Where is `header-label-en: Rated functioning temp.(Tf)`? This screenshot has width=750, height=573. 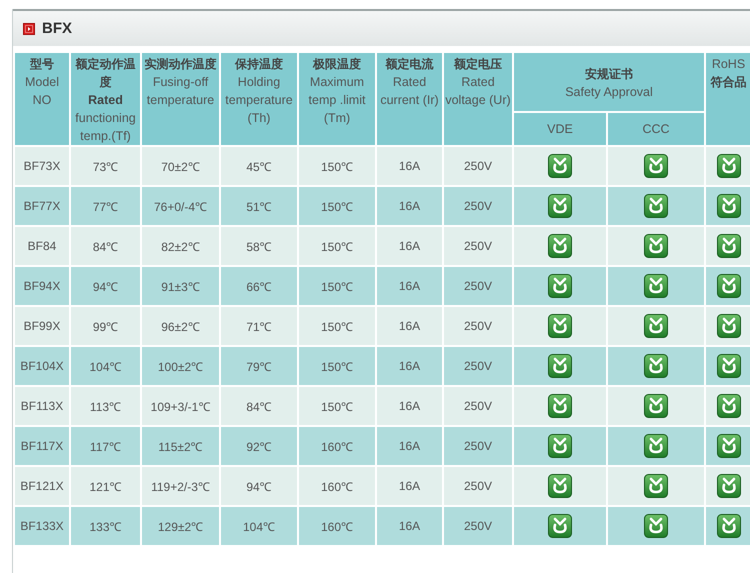
header-label-en: Rated functioning temp.(Tf) is located at coordinates (105, 118).